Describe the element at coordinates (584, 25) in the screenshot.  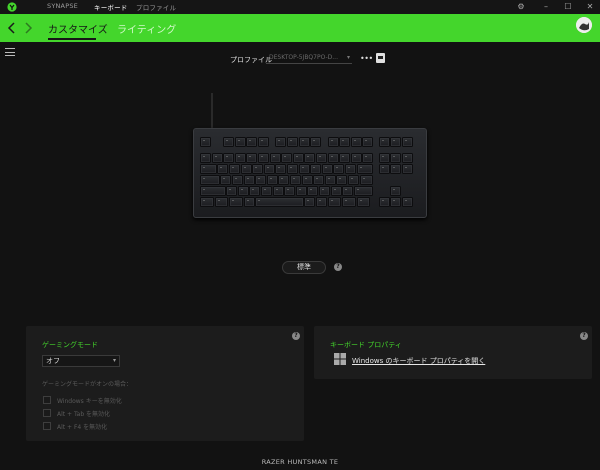
I see `avatar` at that location.